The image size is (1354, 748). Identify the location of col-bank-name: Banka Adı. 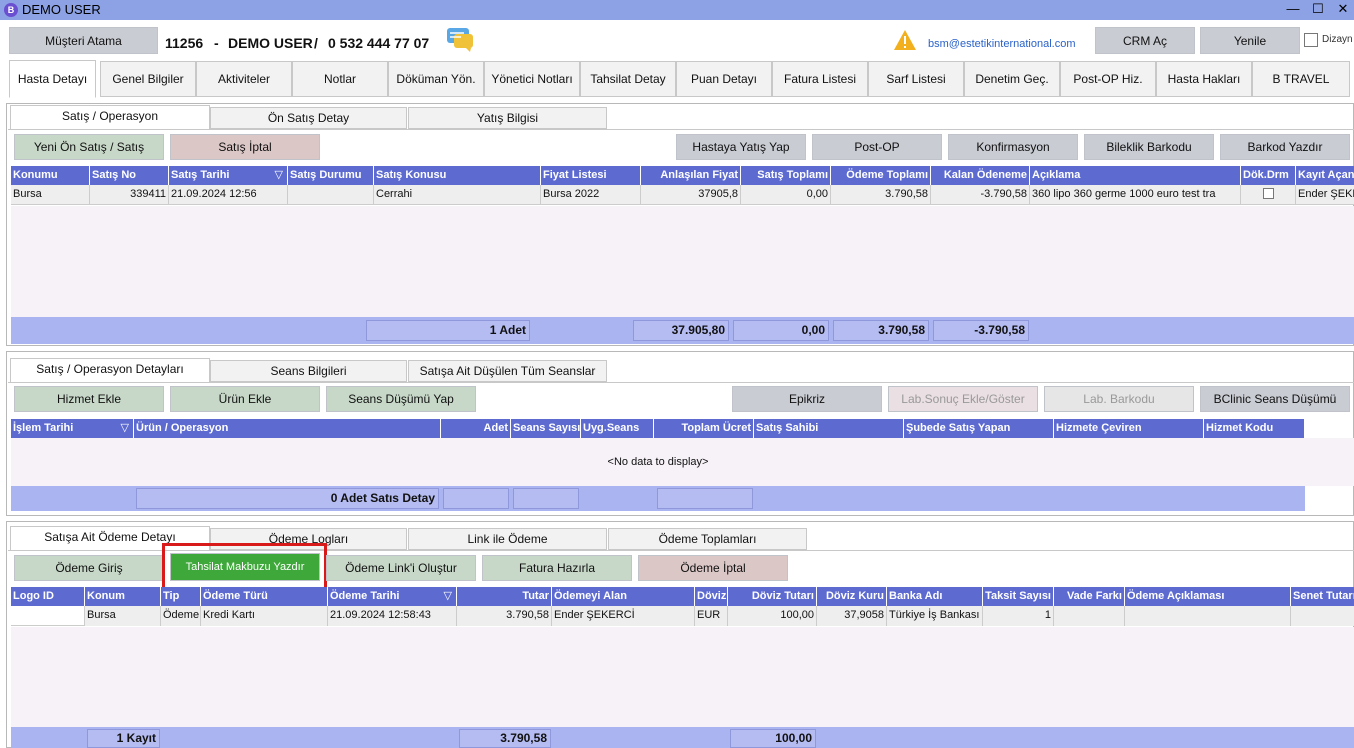
(935, 596).